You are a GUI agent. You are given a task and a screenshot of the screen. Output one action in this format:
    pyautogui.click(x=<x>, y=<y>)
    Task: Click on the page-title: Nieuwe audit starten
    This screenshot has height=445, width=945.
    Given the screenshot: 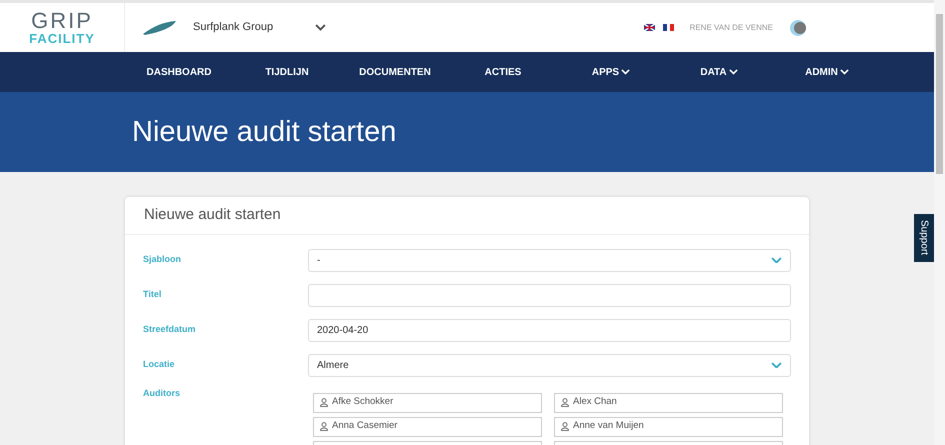 What is the action you would take?
    pyautogui.click(x=264, y=132)
    